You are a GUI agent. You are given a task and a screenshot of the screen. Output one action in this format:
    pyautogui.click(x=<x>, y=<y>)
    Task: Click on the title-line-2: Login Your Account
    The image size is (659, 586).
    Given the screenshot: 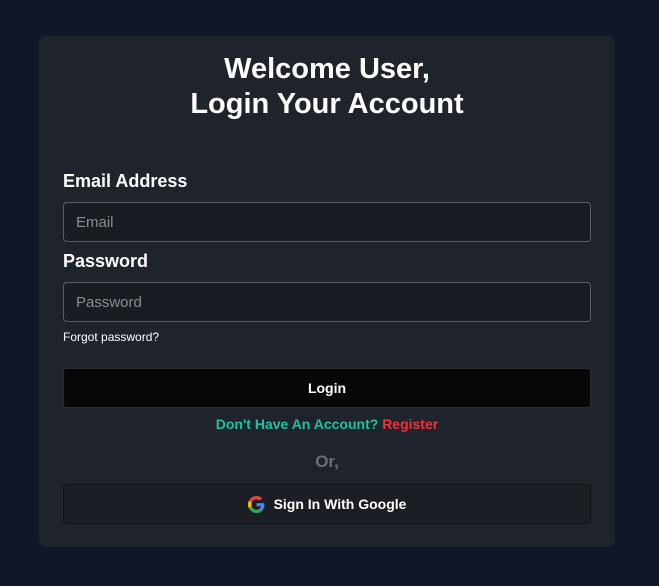 What is the action you would take?
    pyautogui.click(x=327, y=104)
    